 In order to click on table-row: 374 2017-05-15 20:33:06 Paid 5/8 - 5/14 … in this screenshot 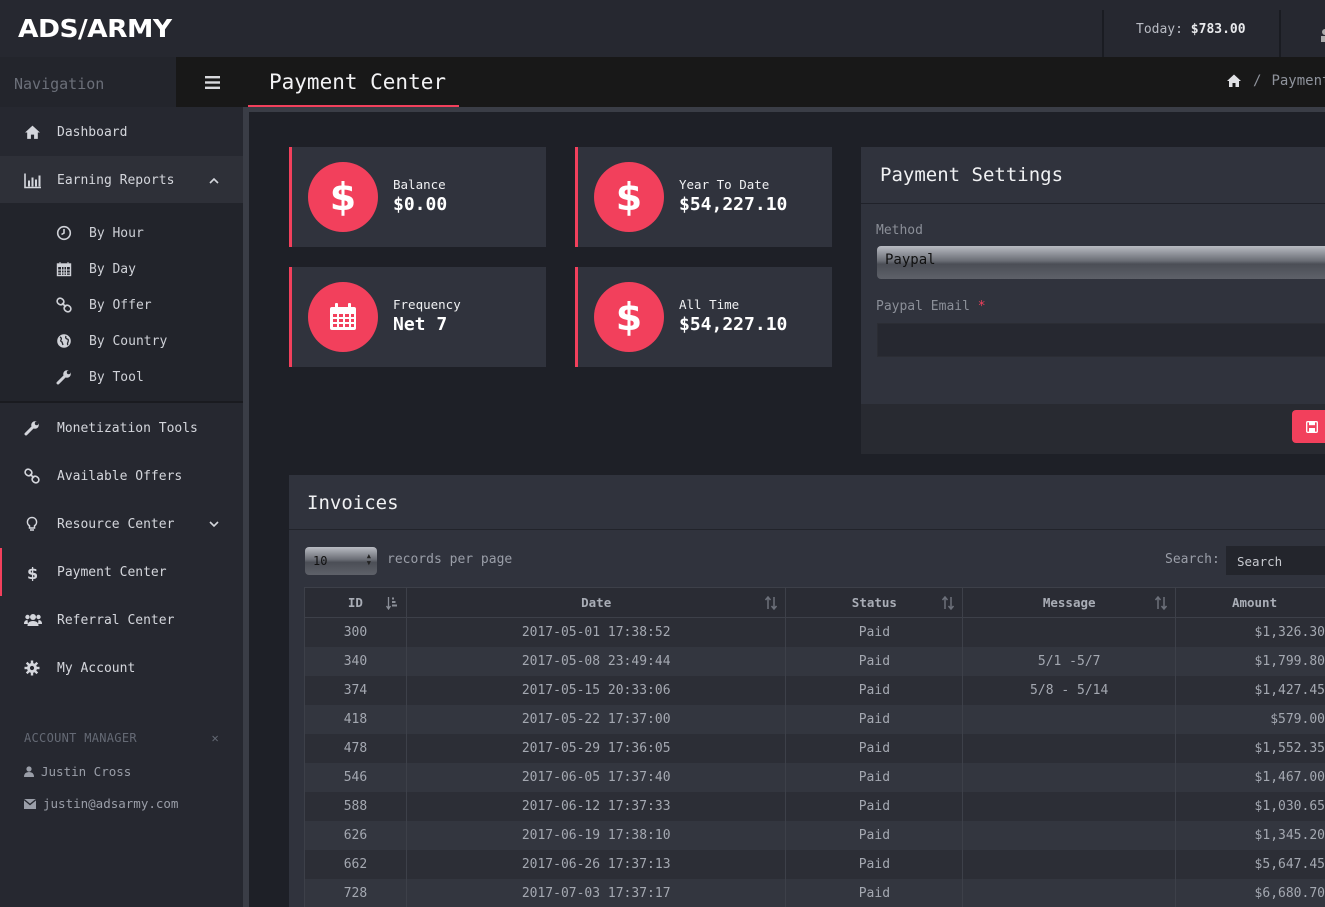, I will do `click(814, 690)`.